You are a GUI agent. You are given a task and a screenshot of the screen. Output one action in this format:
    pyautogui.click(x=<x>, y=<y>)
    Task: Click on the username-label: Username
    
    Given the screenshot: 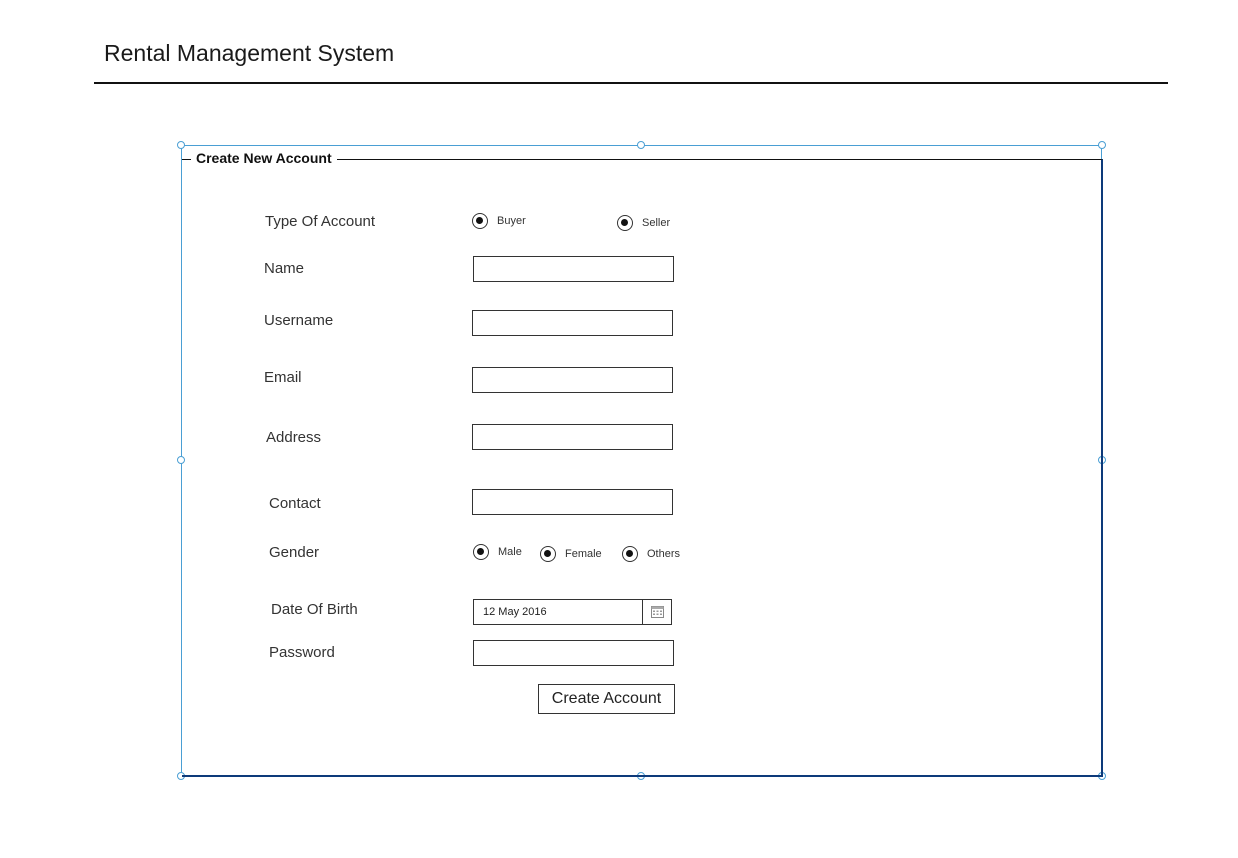 What is the action you would take?
    pyautogui.click(x=299, y=320)
    